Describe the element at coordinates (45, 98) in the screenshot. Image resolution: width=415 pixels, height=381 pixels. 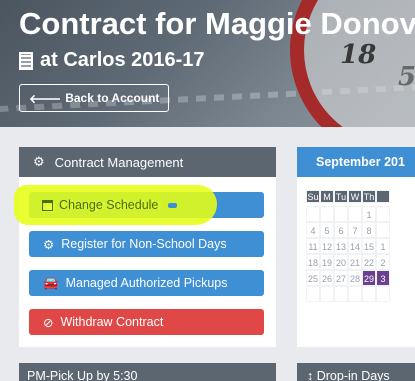
I see `arrow-left-icon: 🡐` at that location.